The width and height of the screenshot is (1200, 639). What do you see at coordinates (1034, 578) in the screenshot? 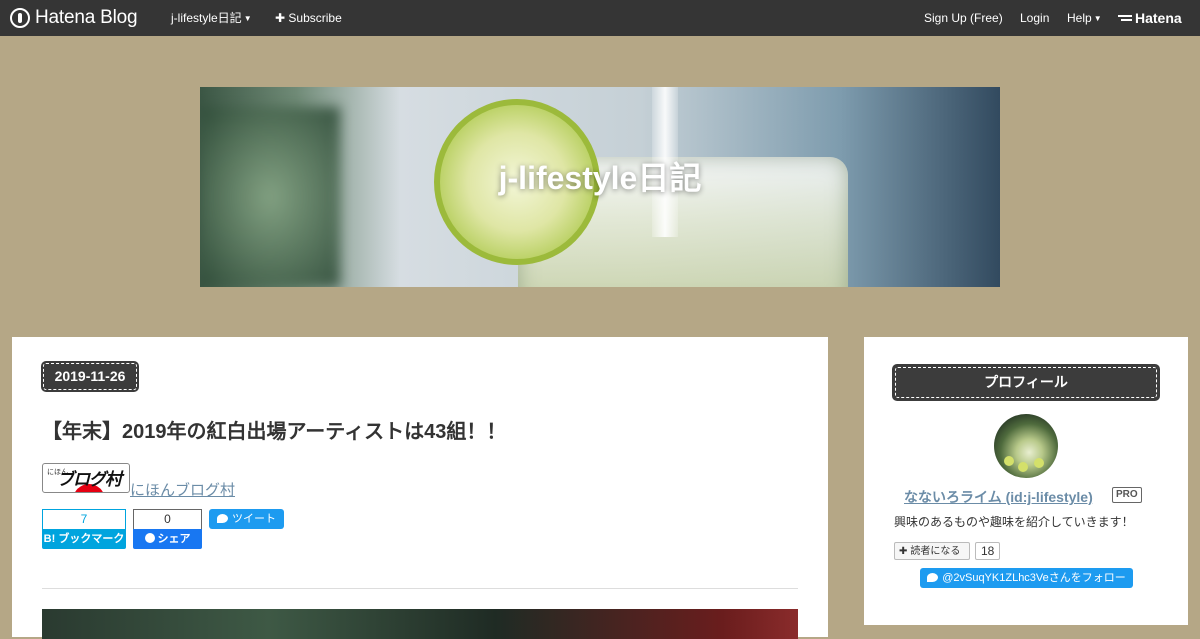
I see `twitter-follow-label: @2vSuqYK1ZLhc3Veさんをフォロー` at bounding box center [1034, 578].